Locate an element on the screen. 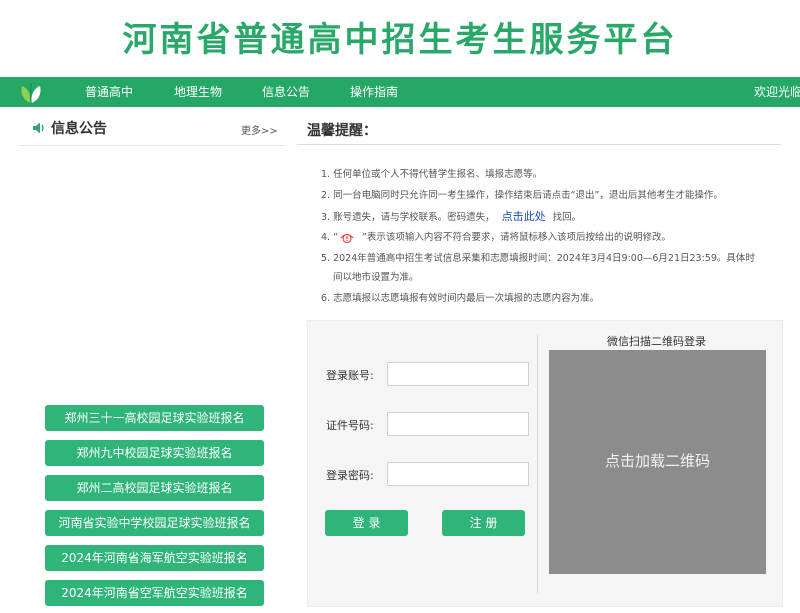 The width and height of the screenshot is (800, 613). nav-item-high-school: 普通高中 is located at coordinates (109, 92).